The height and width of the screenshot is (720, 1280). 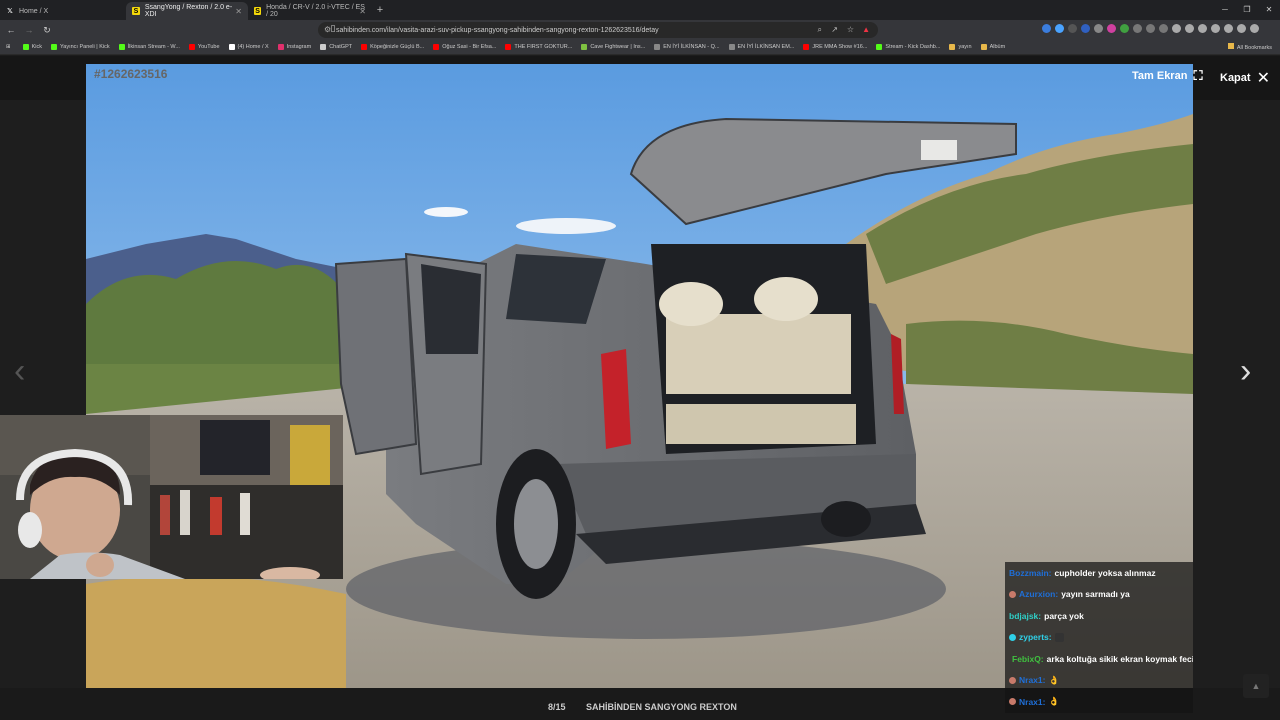 What do you see at coordinates (1105, 572) in the screenshot?
I see `chat-text: cupholder yoksa alınmaz` at bounding box center [1105, 572].